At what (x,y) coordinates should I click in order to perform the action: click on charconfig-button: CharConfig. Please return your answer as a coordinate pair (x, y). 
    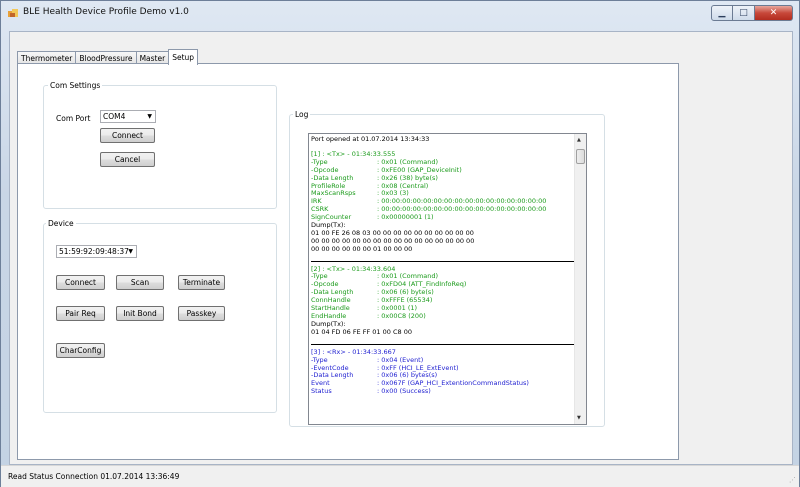
    Looking at the image, I should click on (80, 350).